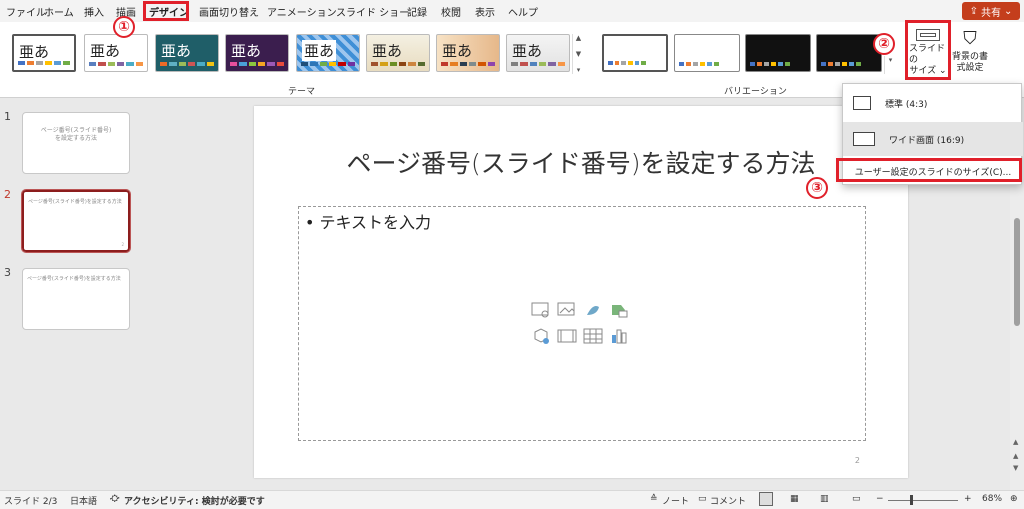 This screenshot has width=1024, height=509. What do you see at coordinates (194, 500) in the screenshot?
I see `accessibility-status: アクセシビリティ: 検討が必要です` at bounding box center [194, 500].